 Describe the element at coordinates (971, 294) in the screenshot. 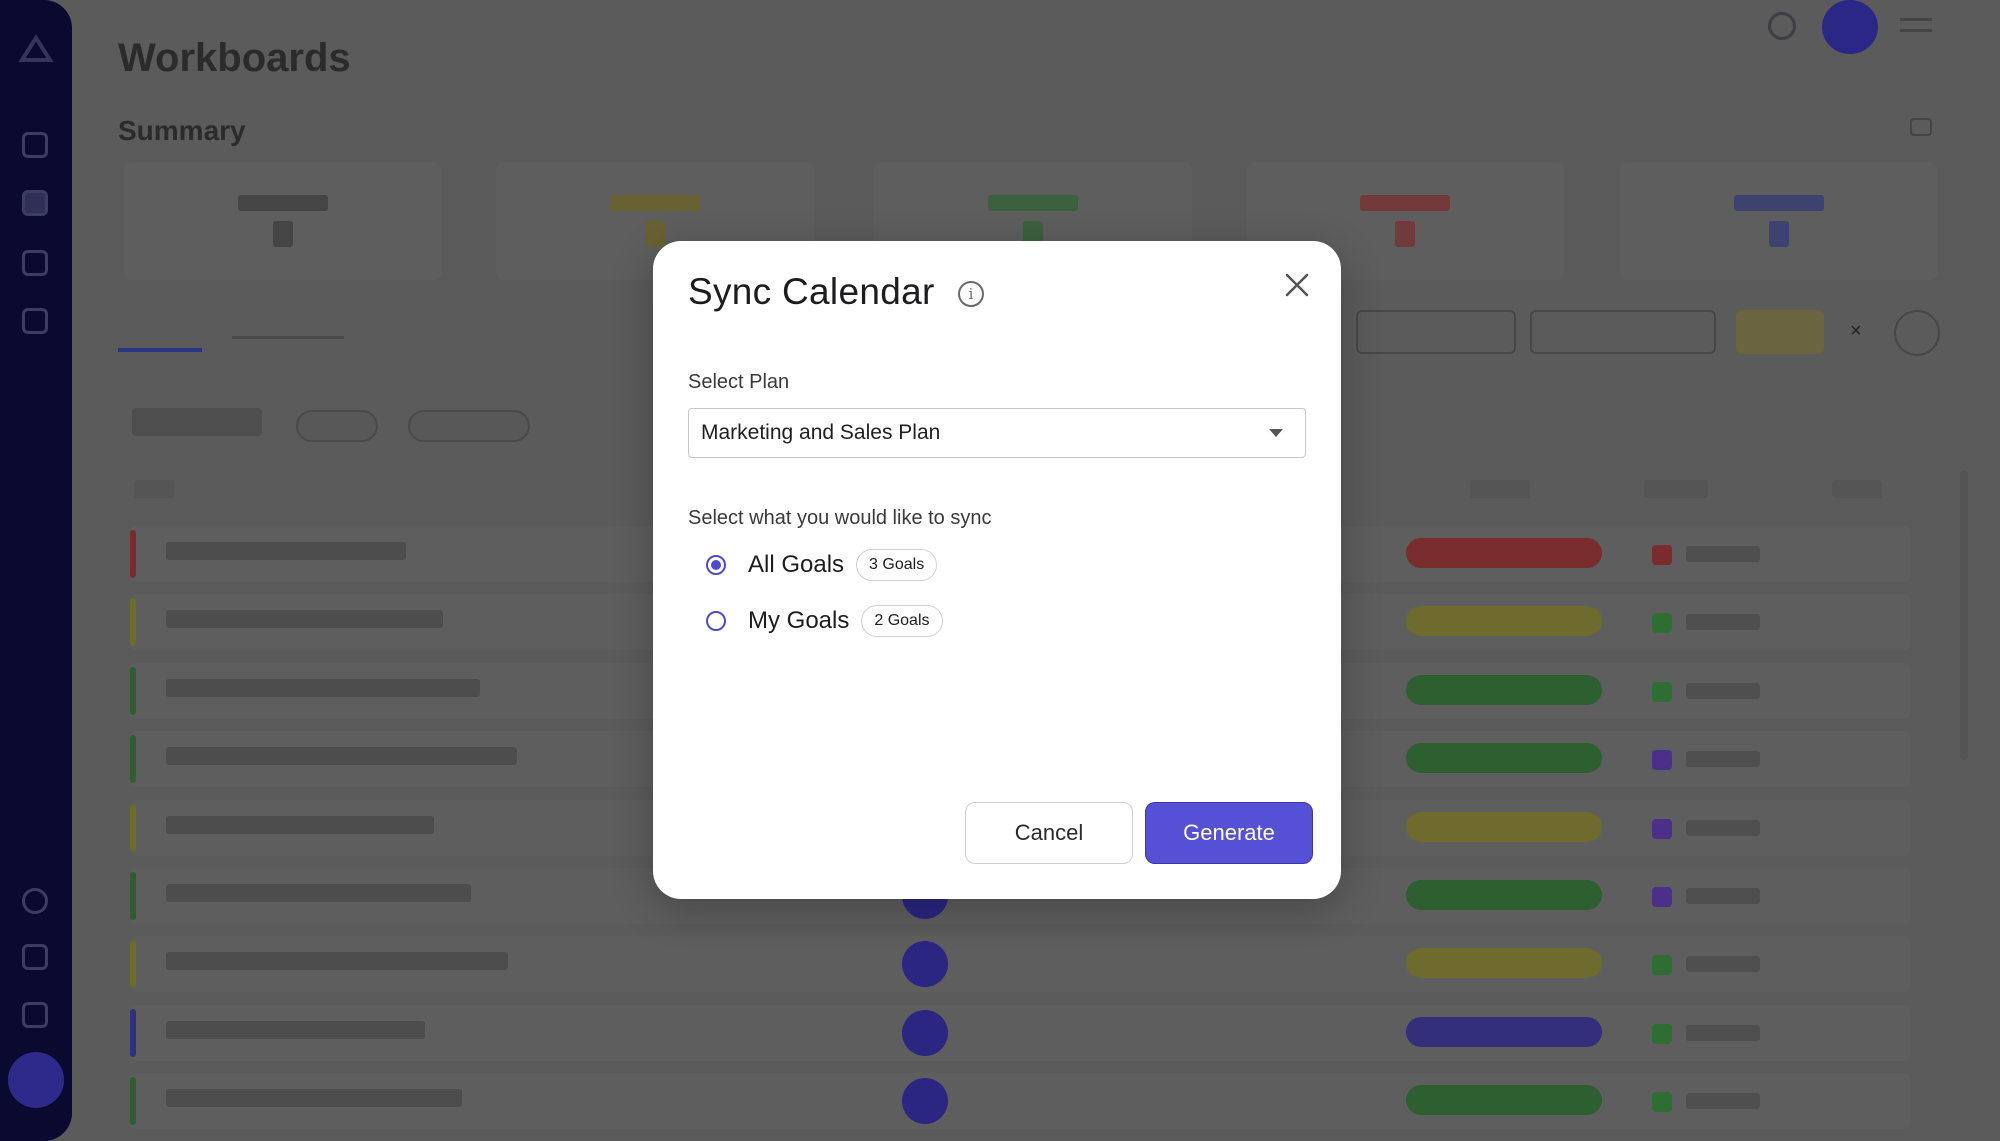

I see `info-icon: i` at that location.